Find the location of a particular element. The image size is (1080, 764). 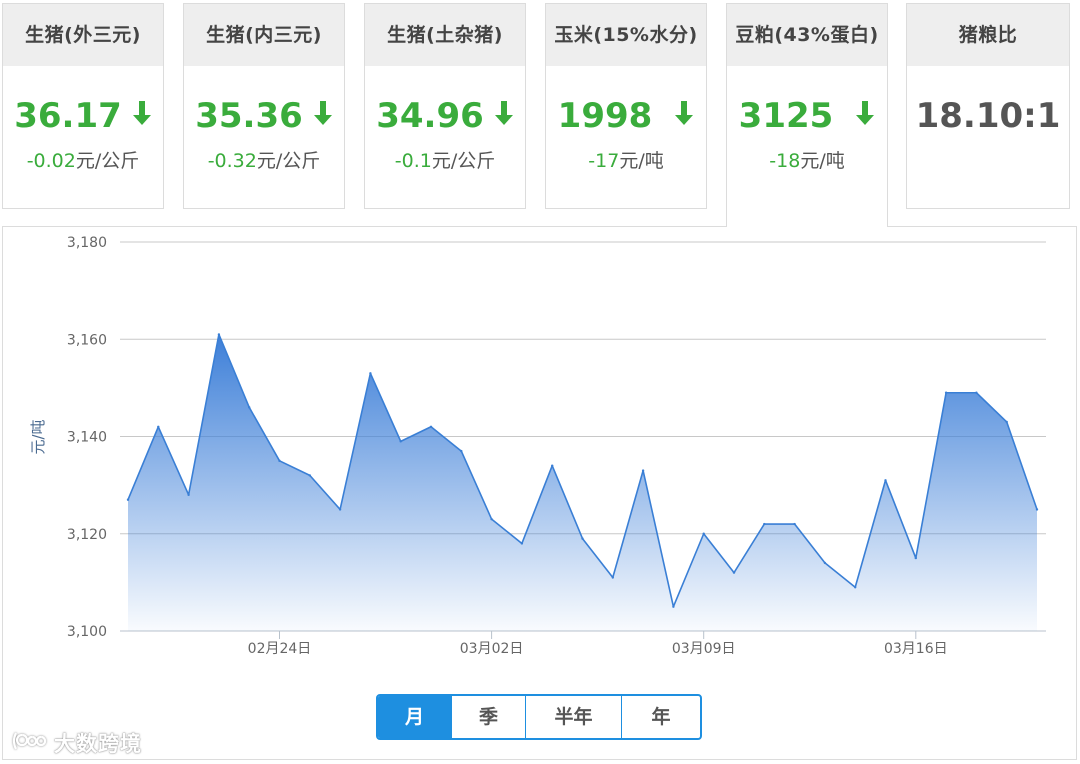

y-tick-label: 3,120 is located at coordinates (87, 535).